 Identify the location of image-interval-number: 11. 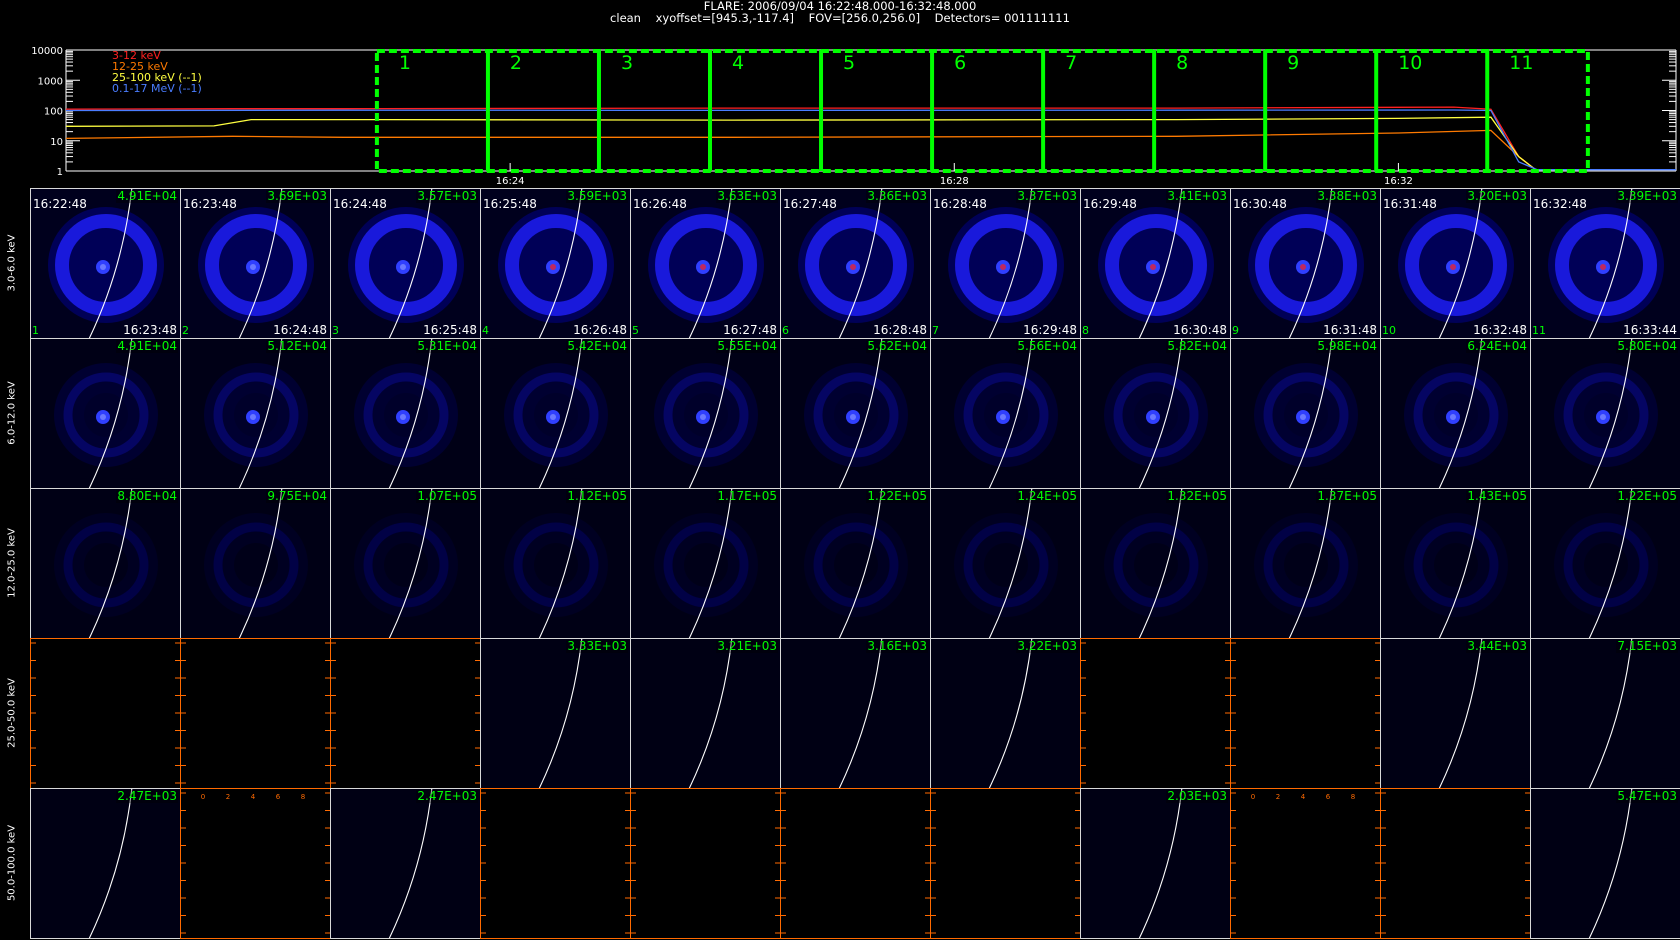
(1539, 330).